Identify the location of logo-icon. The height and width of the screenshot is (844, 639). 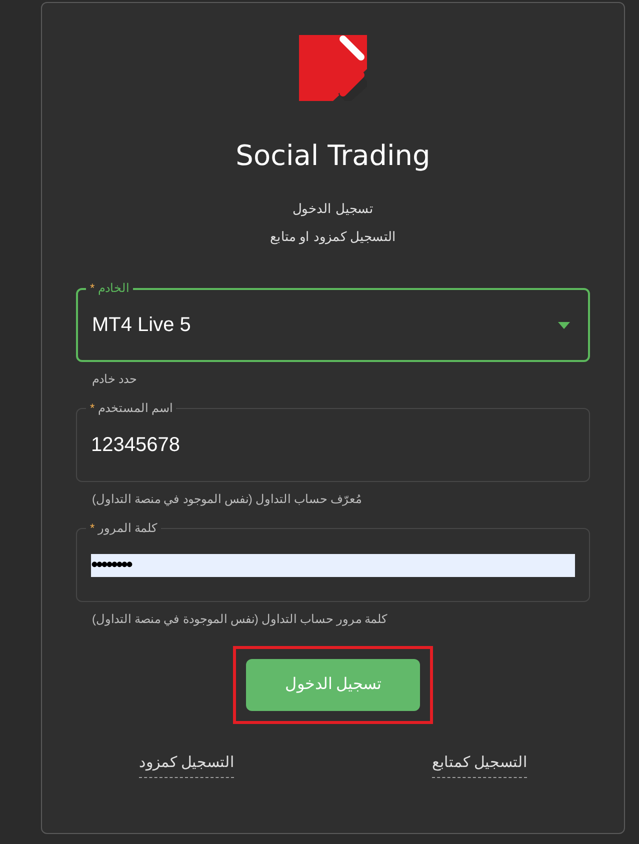
(333, 68).